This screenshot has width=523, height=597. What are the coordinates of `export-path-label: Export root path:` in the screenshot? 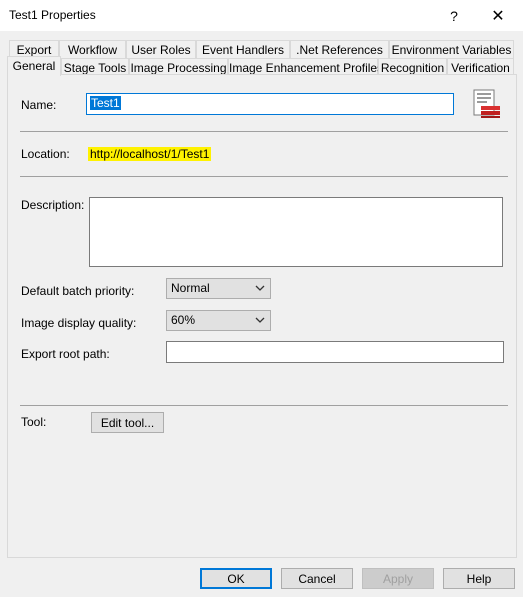 It's located at (65, 354).